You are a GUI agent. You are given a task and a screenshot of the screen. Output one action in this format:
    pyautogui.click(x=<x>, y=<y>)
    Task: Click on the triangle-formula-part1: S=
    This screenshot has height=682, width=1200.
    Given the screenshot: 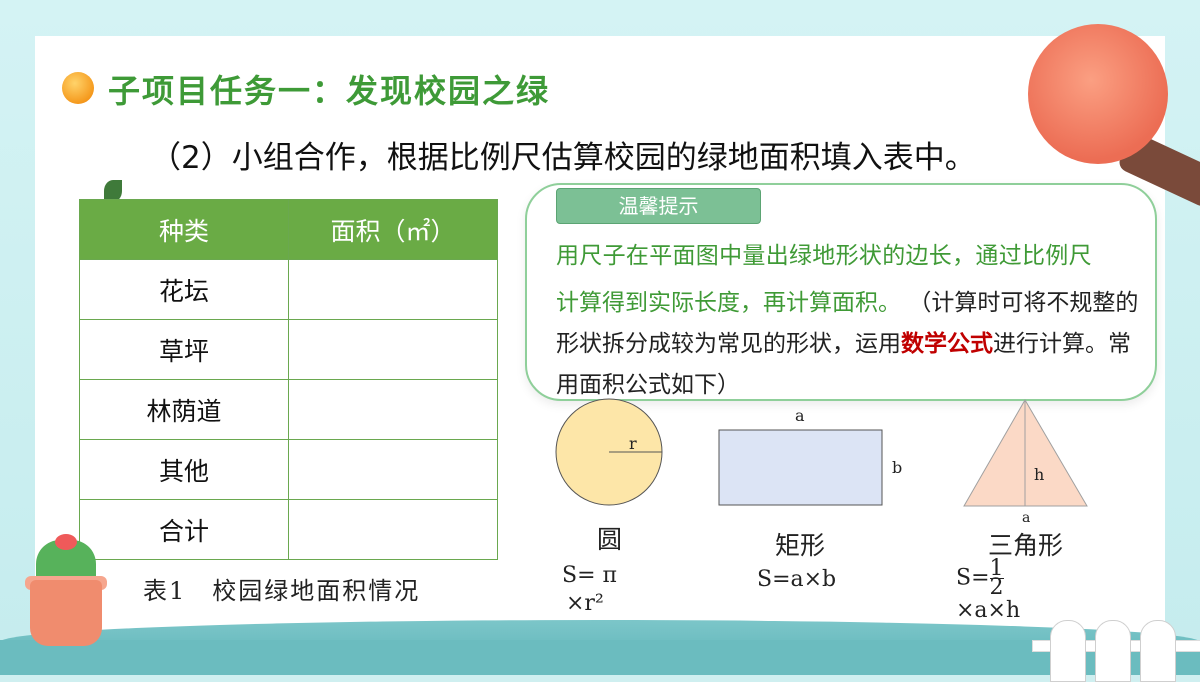 What is the action you would take?
    pyautogui.click(x=973, y=578)
    